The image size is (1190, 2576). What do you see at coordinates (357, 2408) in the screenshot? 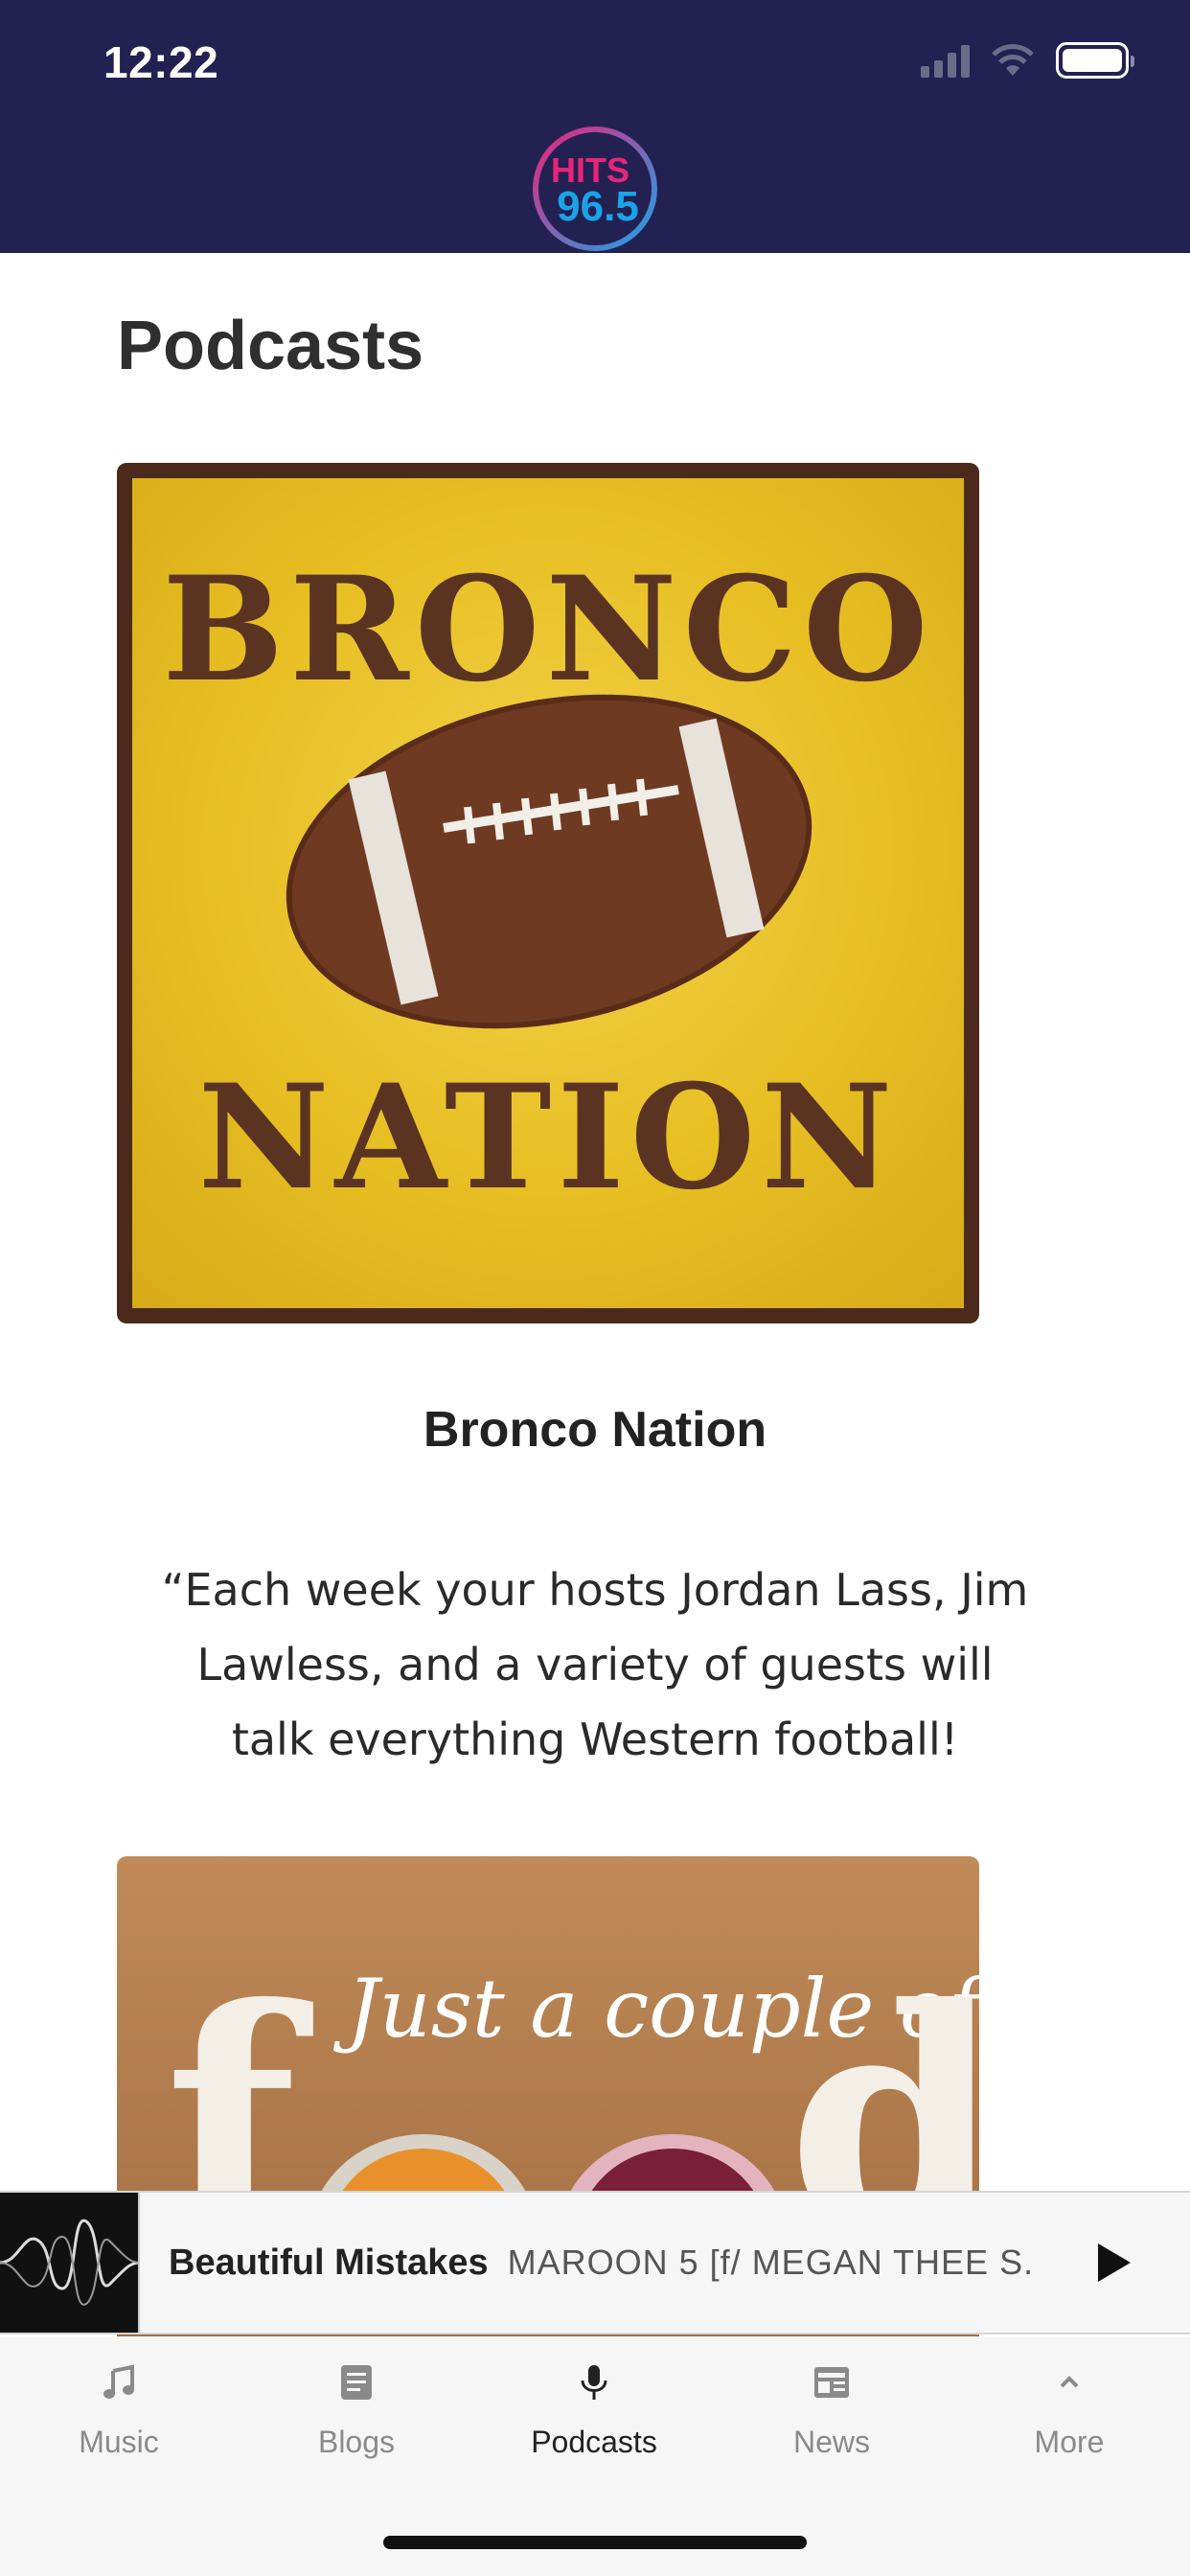
I see `tab-blogs: Blogs` at bounding box center [357, 2408].